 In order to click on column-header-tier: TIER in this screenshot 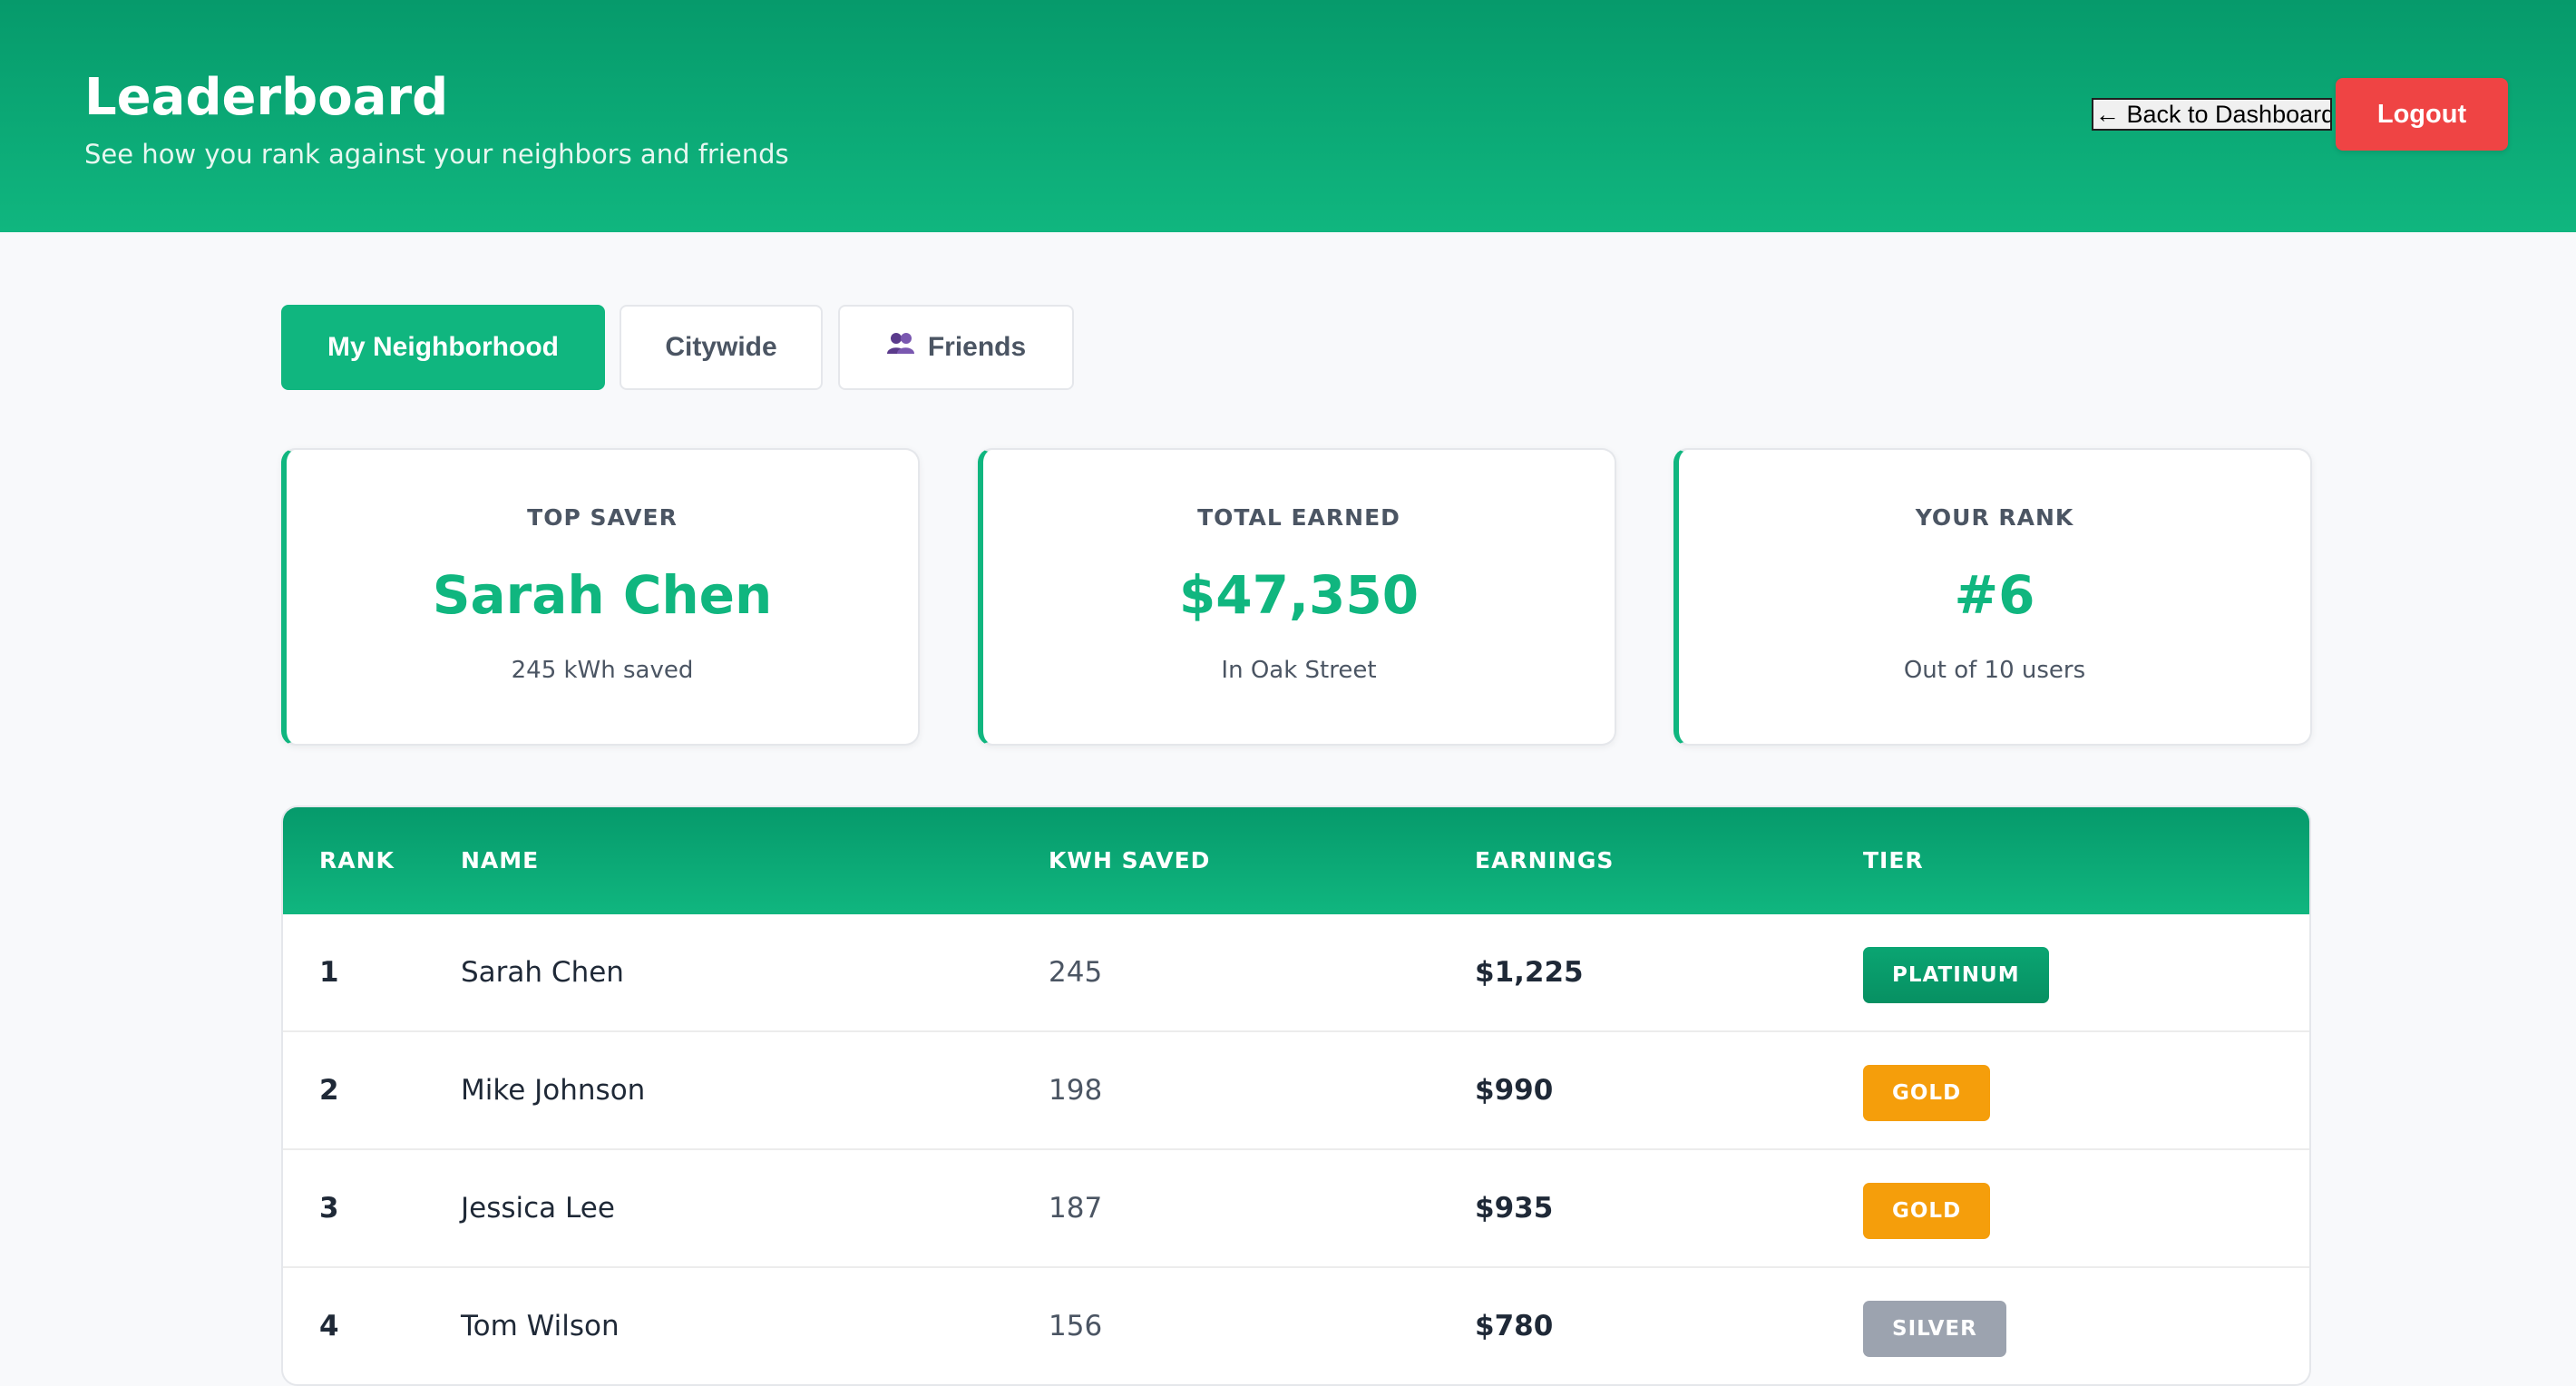, I will do `click(1893, 860)`.